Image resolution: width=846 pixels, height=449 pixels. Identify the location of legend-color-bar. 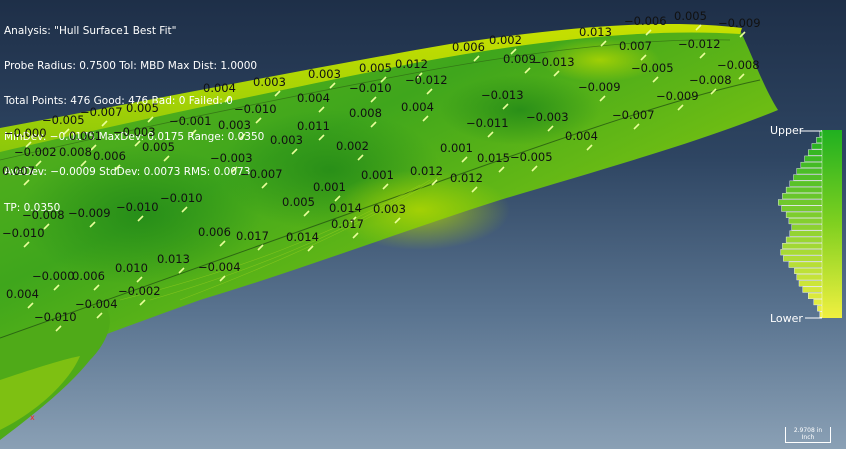
(832, 224).